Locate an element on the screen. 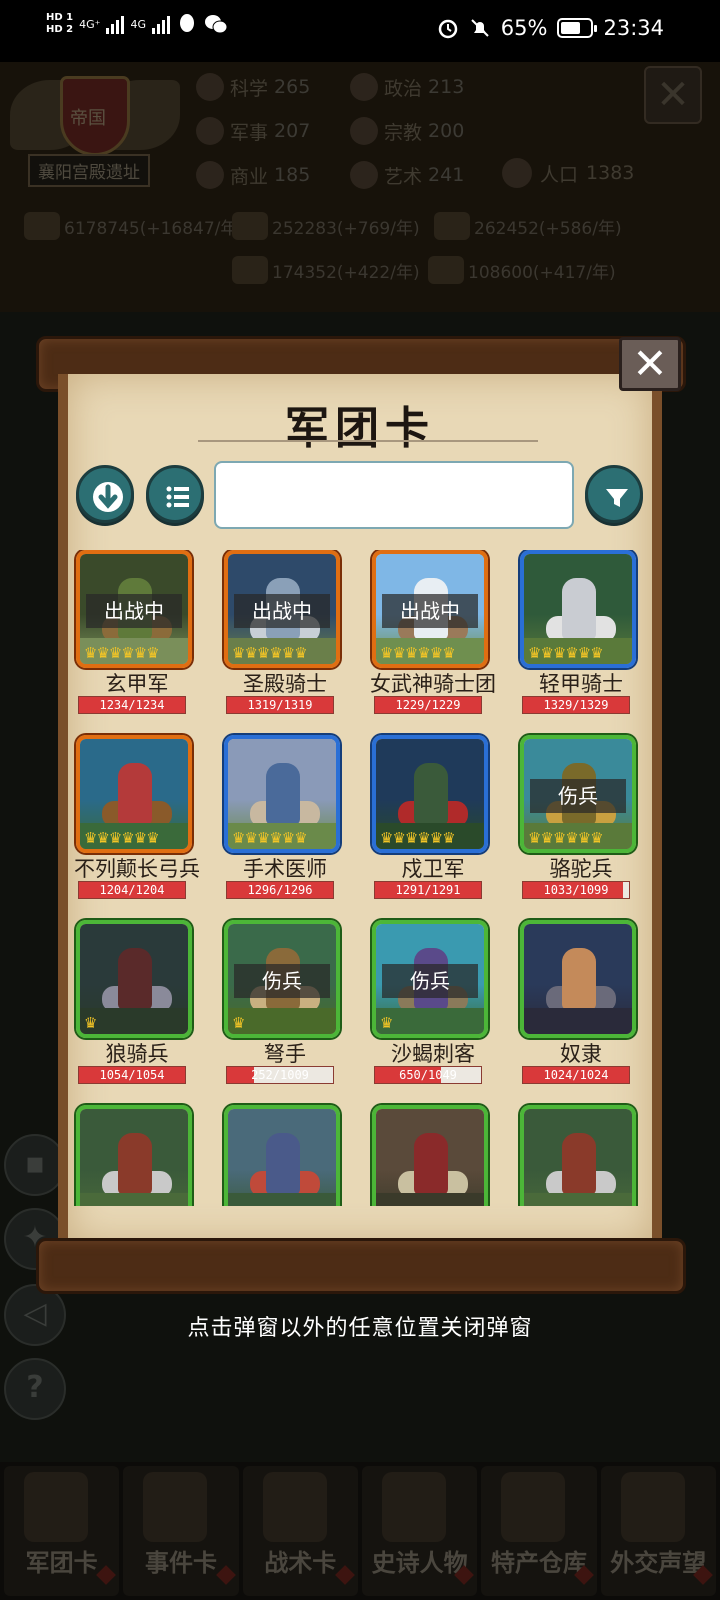 The width and height of the screenshot is (720, 1600). card-portrait: ♛♛♛♛♛♛ 伤兵 is located at coordinates (578, 794).